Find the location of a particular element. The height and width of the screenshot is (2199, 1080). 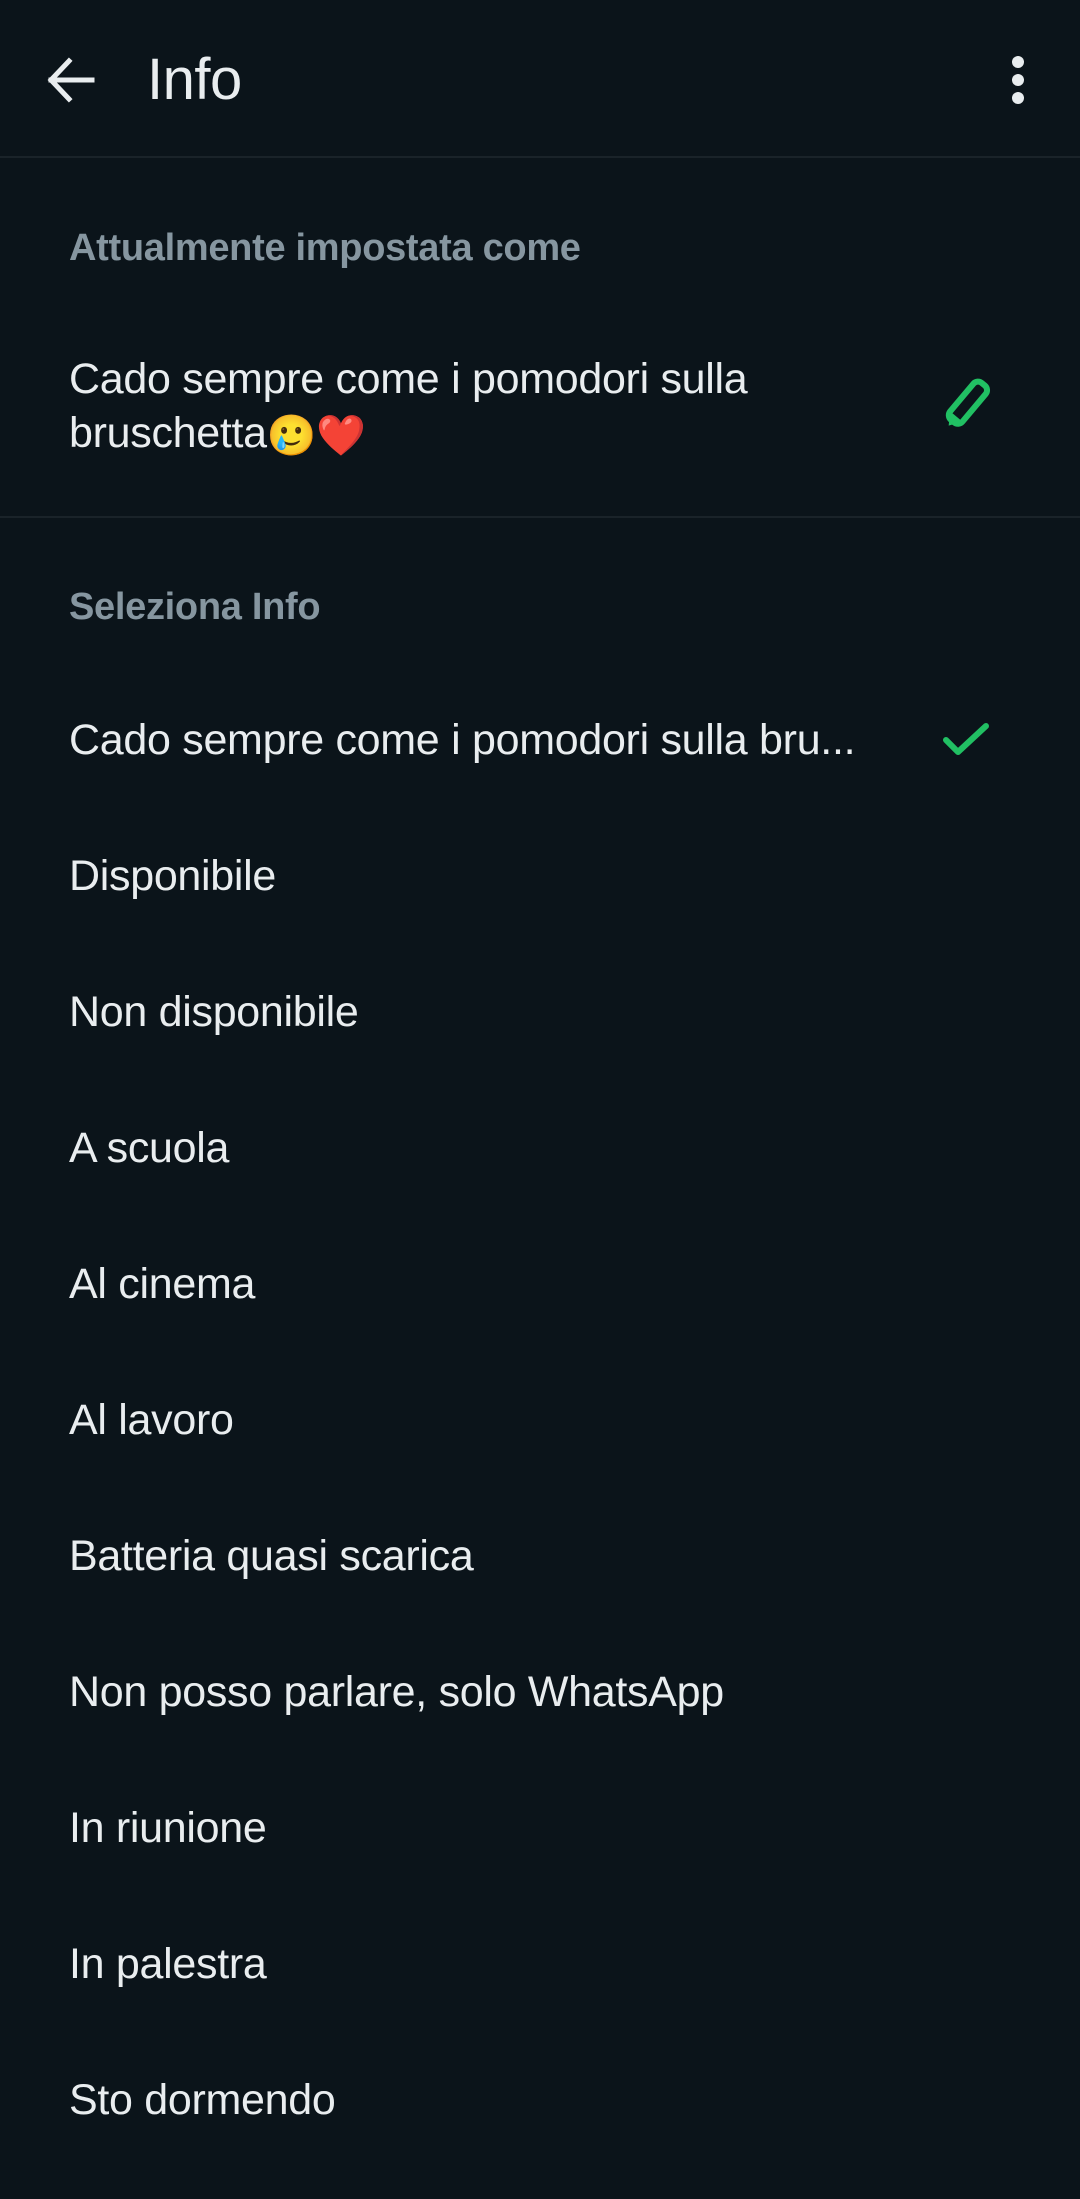

status-option-label: Al cinema is located at coordinates (162, 1284).